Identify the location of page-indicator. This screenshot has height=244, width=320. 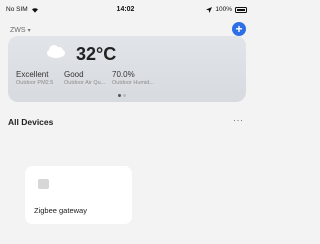
(122, 95).